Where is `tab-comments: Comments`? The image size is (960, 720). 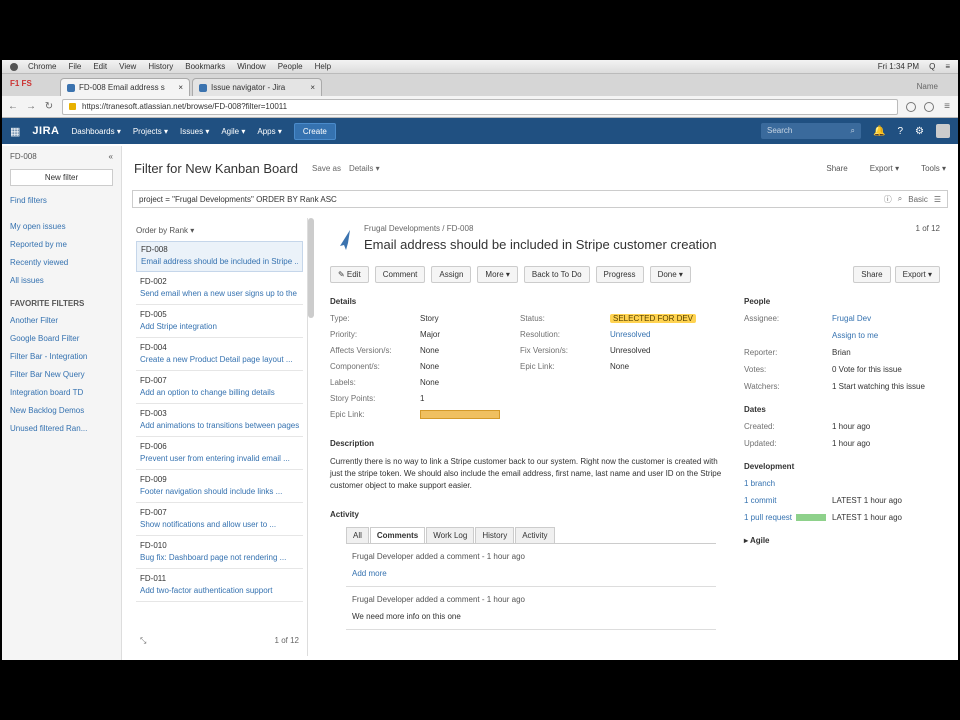
tab-comments: Comments is located at coordinates (397, 535).